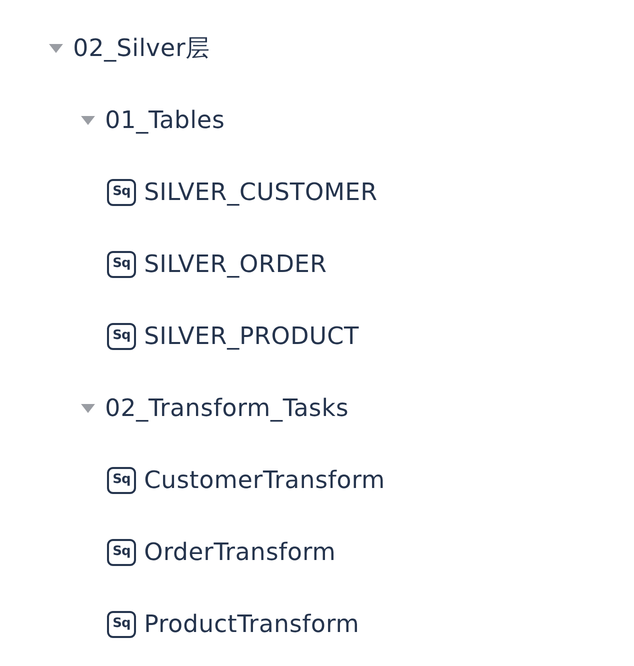  Describe the element at coordinates (240, 552) in the screenshot. I see `tree-item: OrderTransform` at that location.